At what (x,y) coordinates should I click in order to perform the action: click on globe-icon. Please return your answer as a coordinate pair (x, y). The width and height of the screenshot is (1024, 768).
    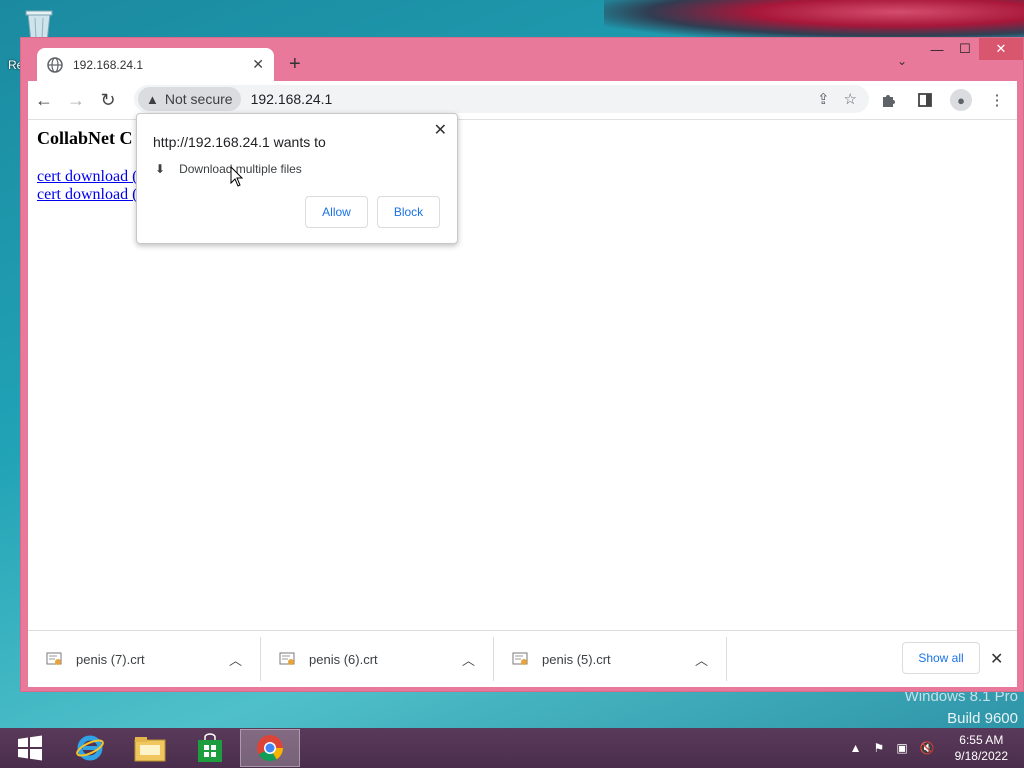
    Looking at the image, I should click on (55, 64).